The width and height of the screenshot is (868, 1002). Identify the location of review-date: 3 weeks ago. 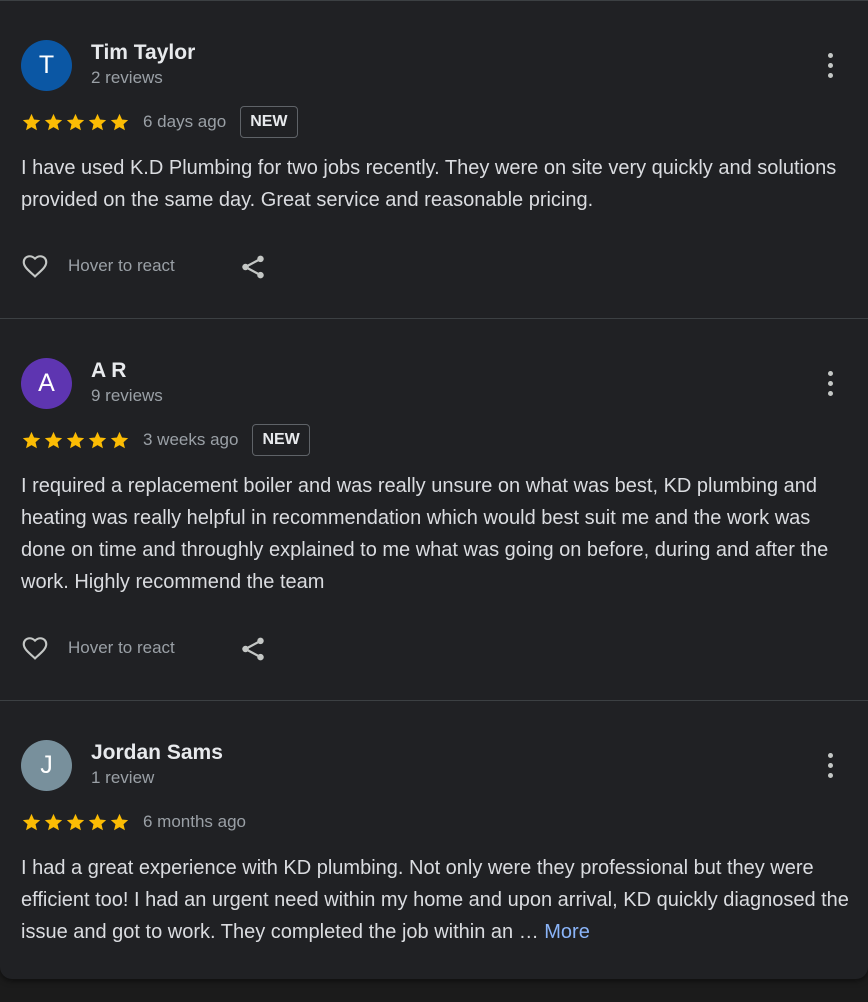
(191, 439).